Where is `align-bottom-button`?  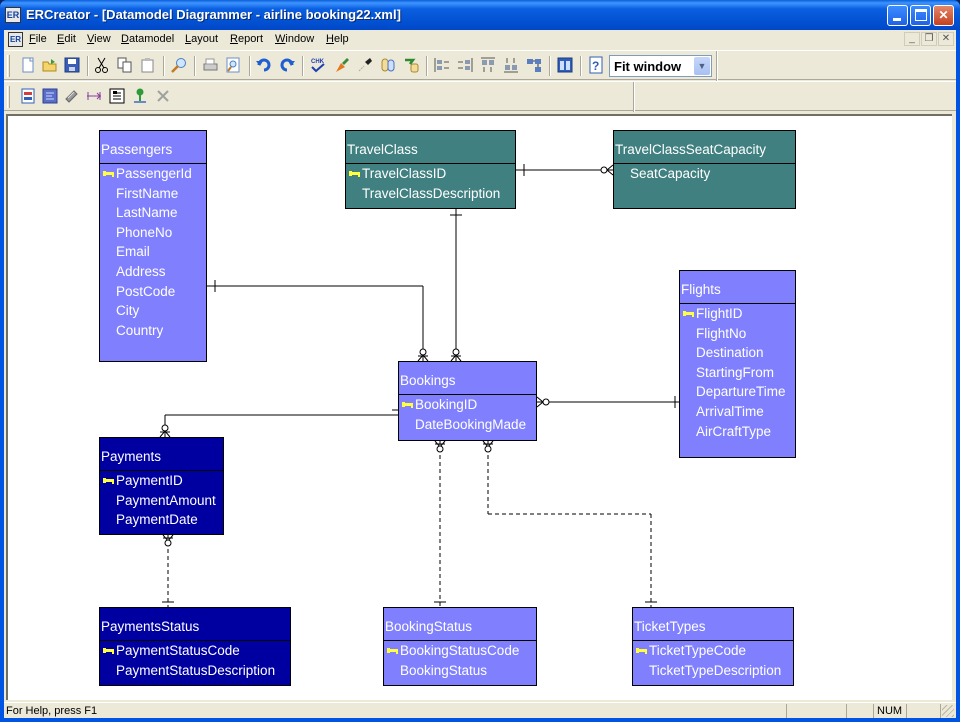 align-bottom-button is located at coordinates (511, 65).